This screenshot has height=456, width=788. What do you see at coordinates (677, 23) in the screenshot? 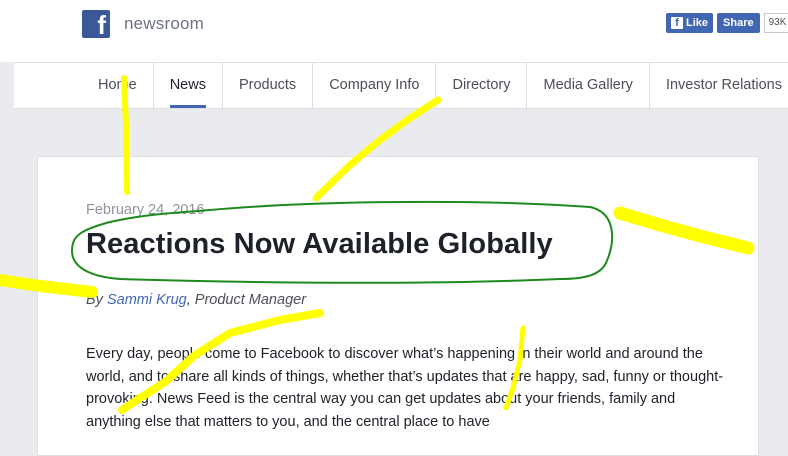
I see `facebook-f-icon: f` at bounding box center [677, 23].